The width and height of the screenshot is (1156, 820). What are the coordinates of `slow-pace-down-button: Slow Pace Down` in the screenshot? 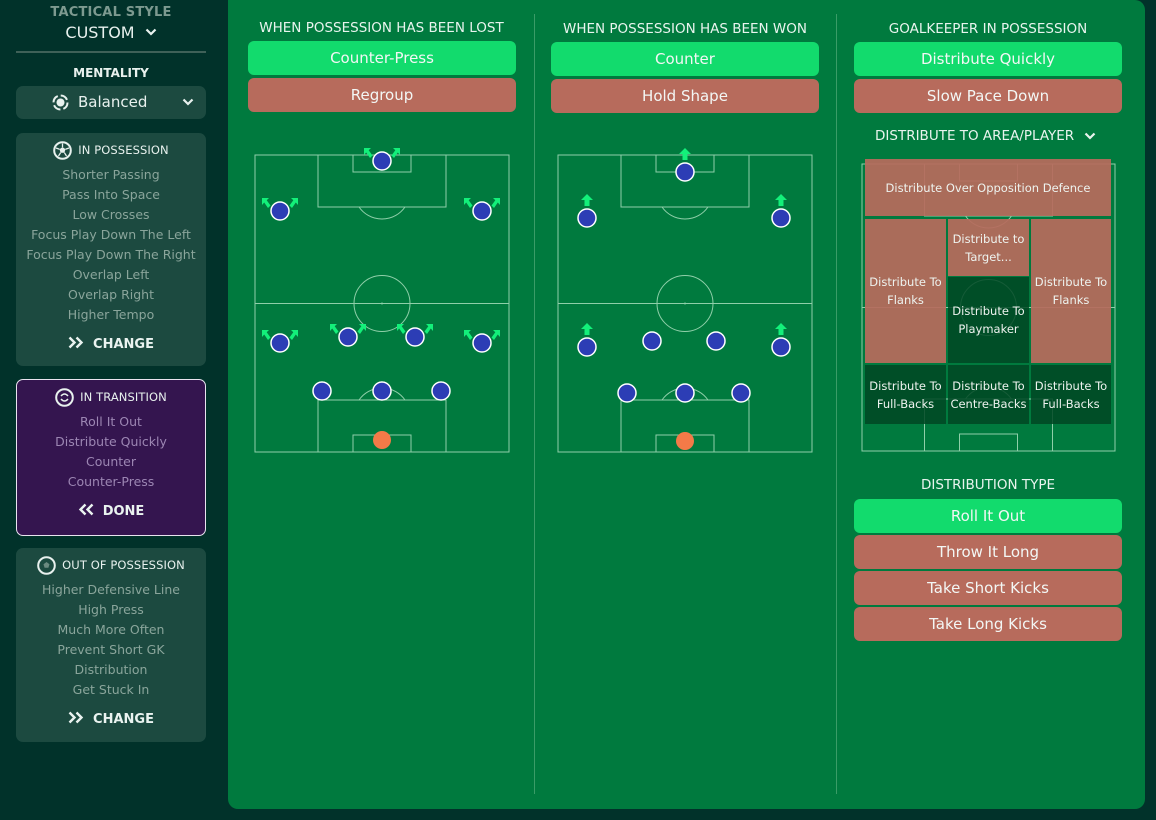 It's located at (988, 96).